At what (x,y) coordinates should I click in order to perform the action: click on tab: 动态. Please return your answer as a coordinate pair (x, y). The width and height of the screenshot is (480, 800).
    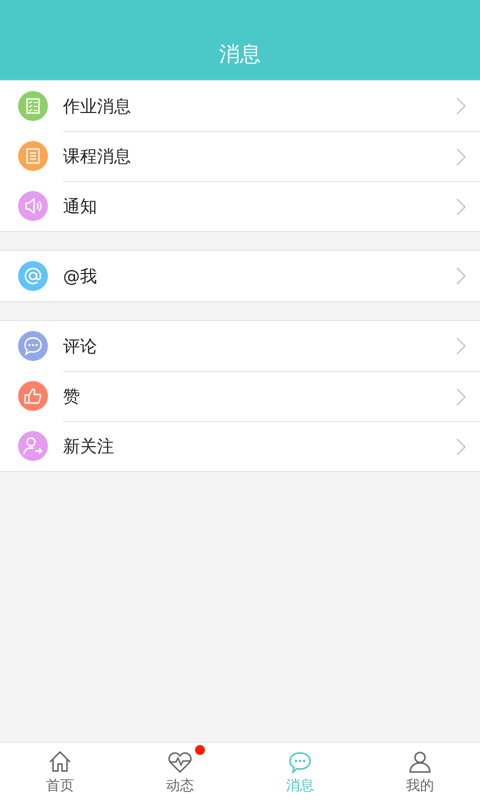
    Looking at the image, I should click on (180, 771).